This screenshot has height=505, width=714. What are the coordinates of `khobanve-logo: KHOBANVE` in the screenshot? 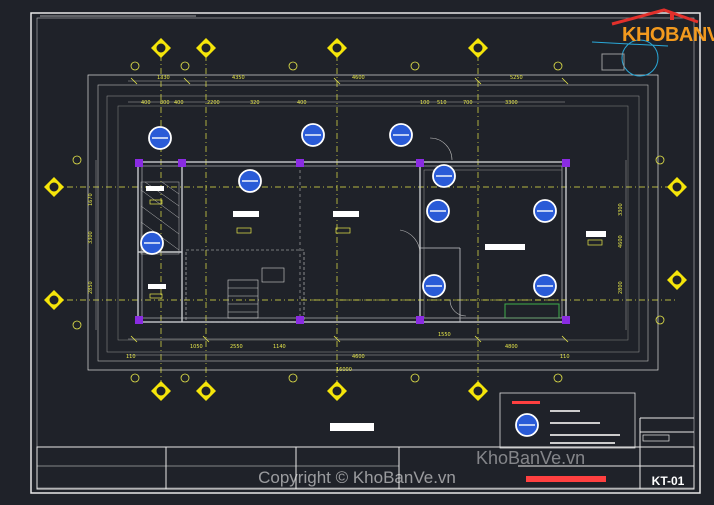 It's located at (656, 30).